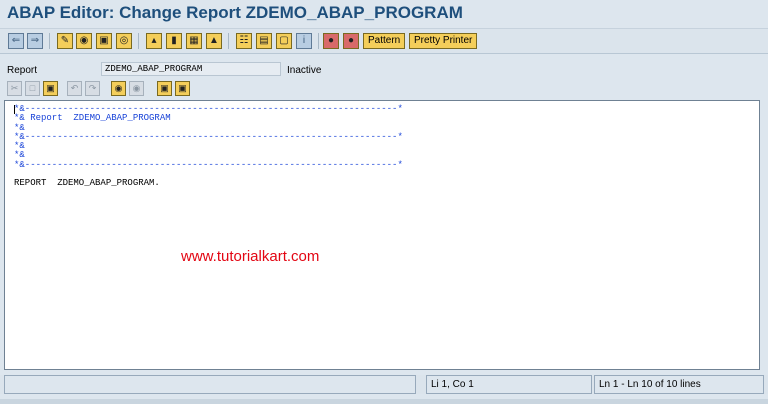 The image size is (768, 404). What do you see at coordinates (182, 88) in the screenshot?
I see `delete-icon: ▣` at bounding box center [182, 88].